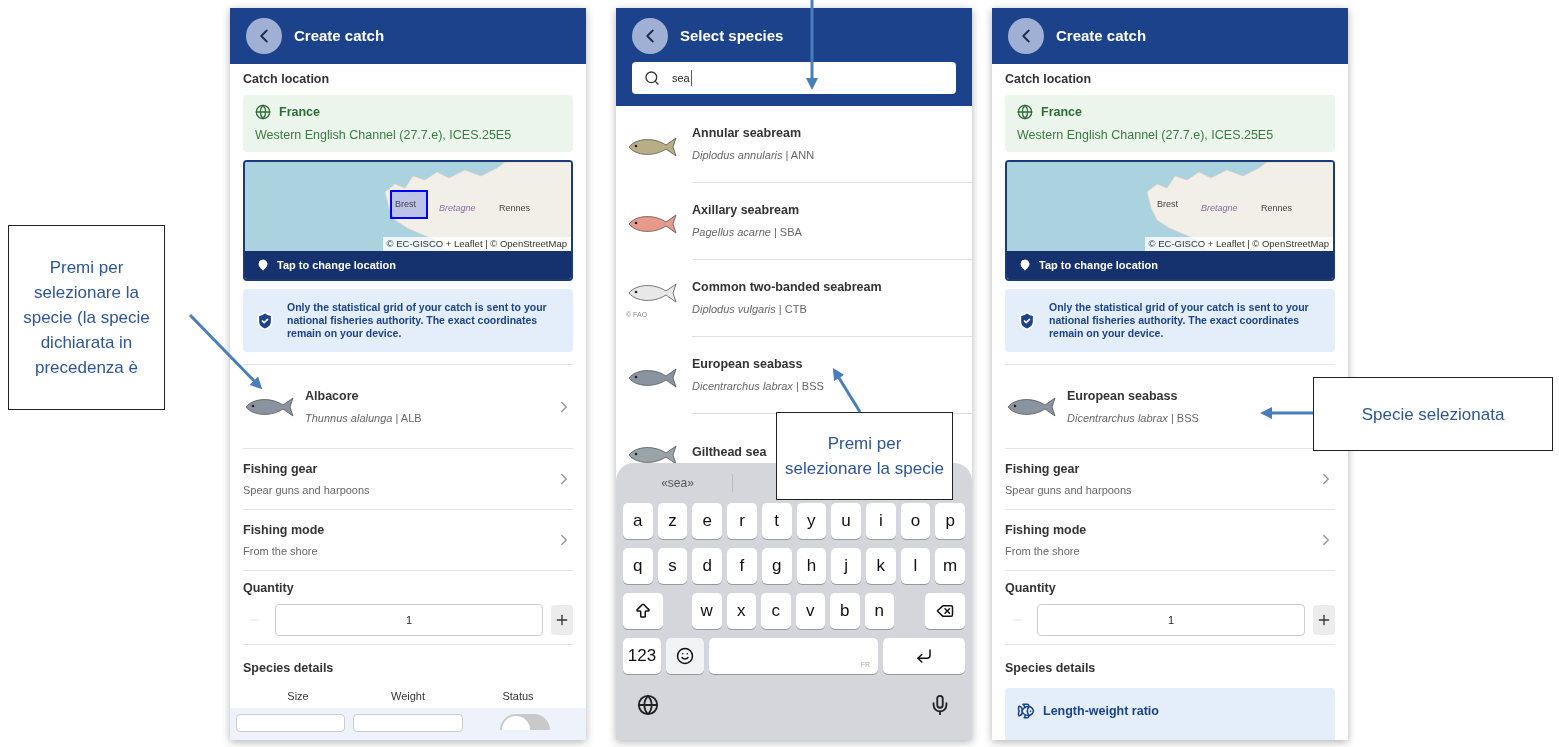 The width and height of the screenshot is (1559, 747). What do you see at coordinates (776, 521) in the screenshot?
I see `key: t` at bounding box center [776, 521].